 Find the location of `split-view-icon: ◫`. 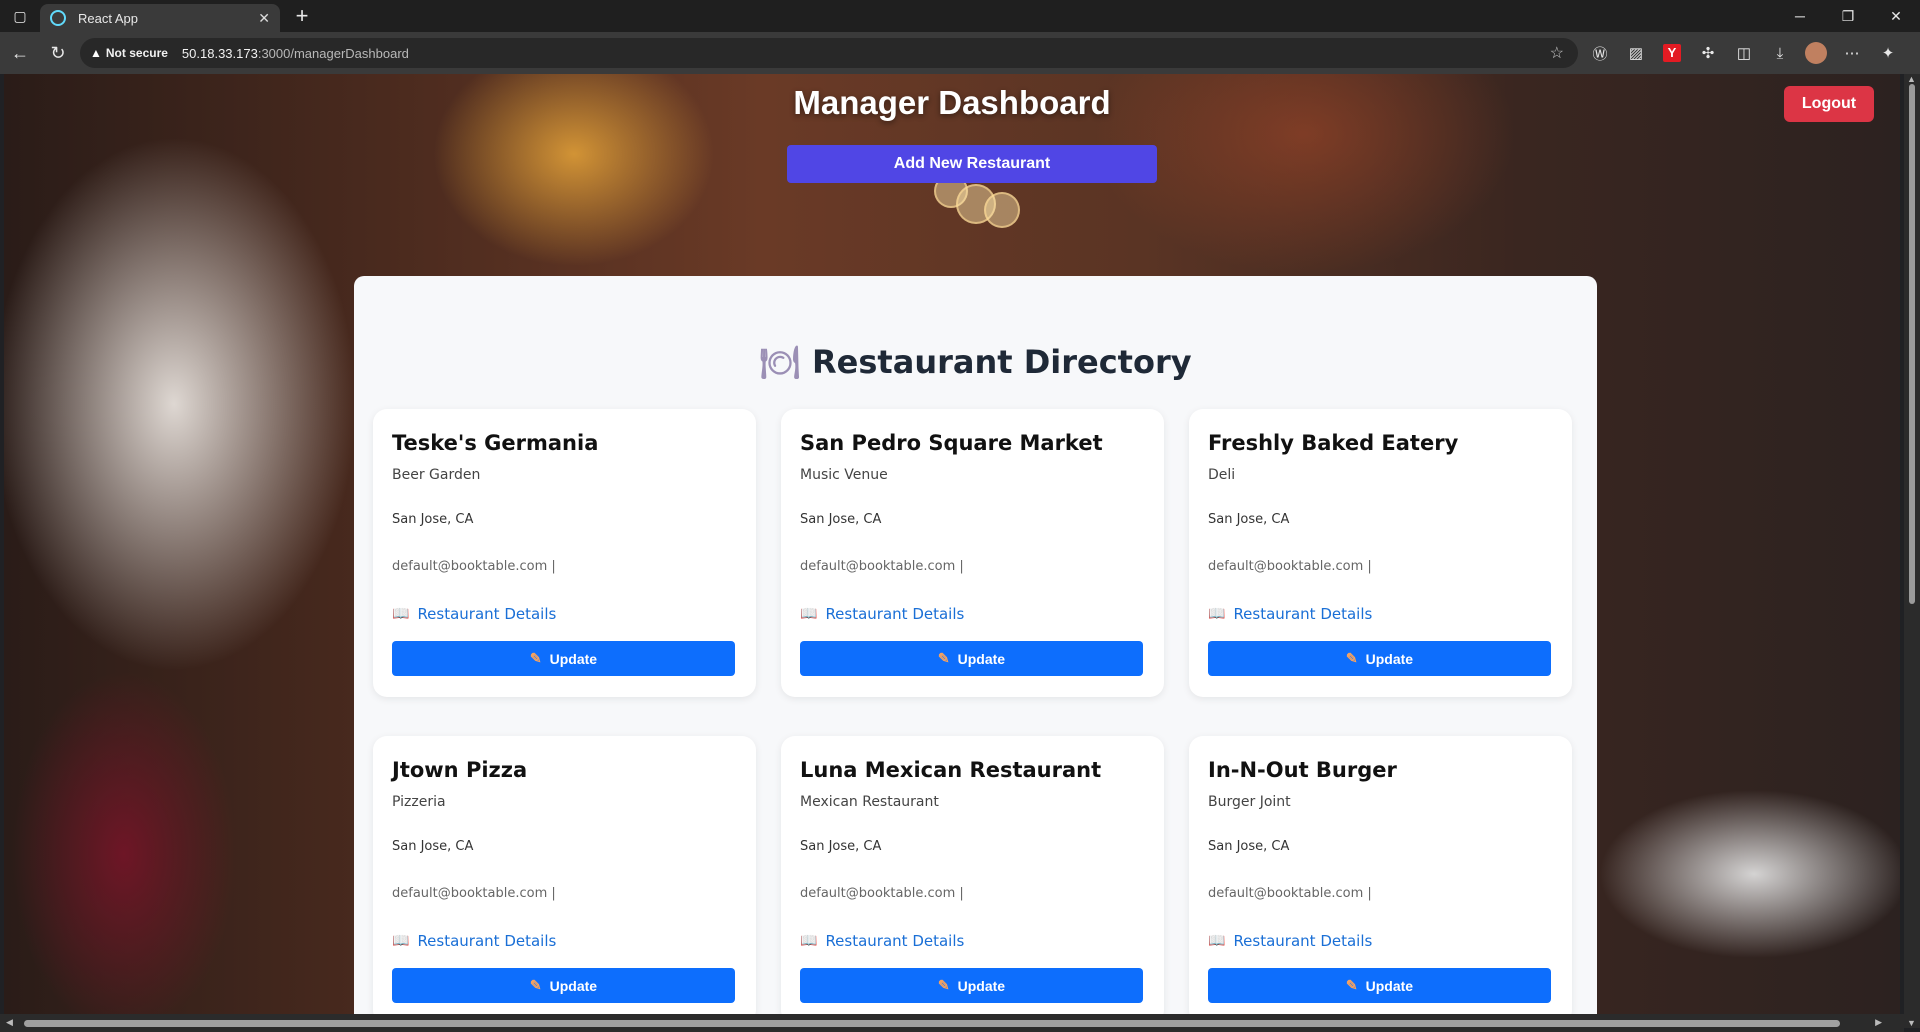

split-view-icon: ◫ is located at coordinates (1744, 53).